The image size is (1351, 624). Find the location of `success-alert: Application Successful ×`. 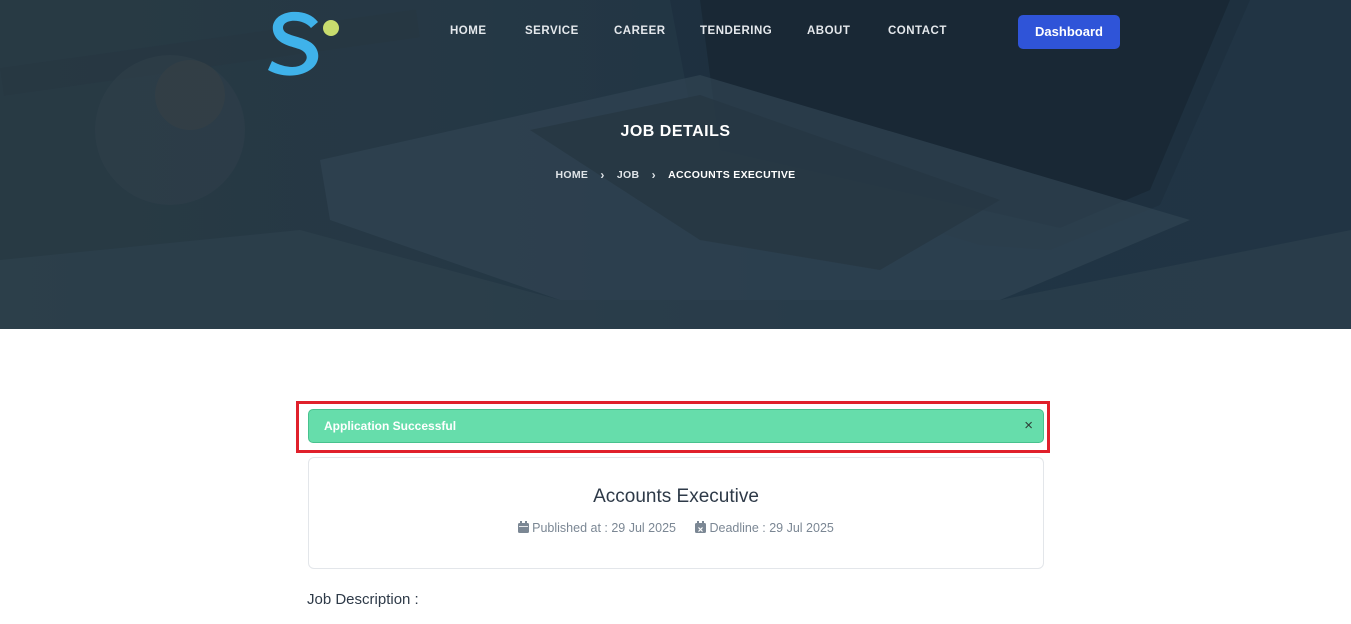

success-alert: Application Successful × is located at coordinates (676, 426).